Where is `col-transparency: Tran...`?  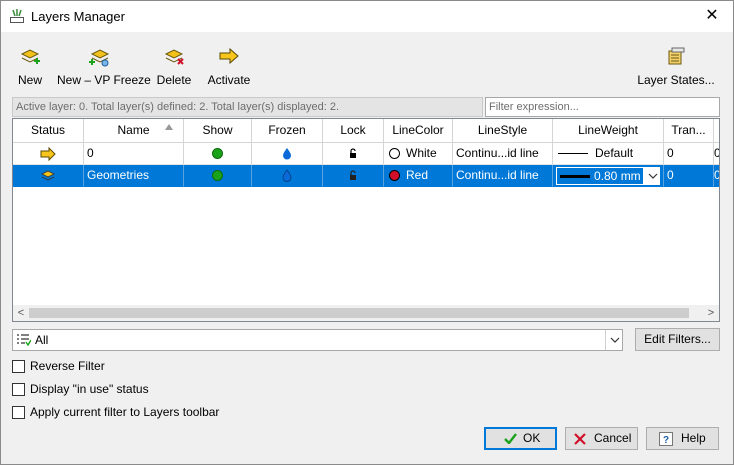 col-transparency: Tran... is located at coordinates (689, 131).